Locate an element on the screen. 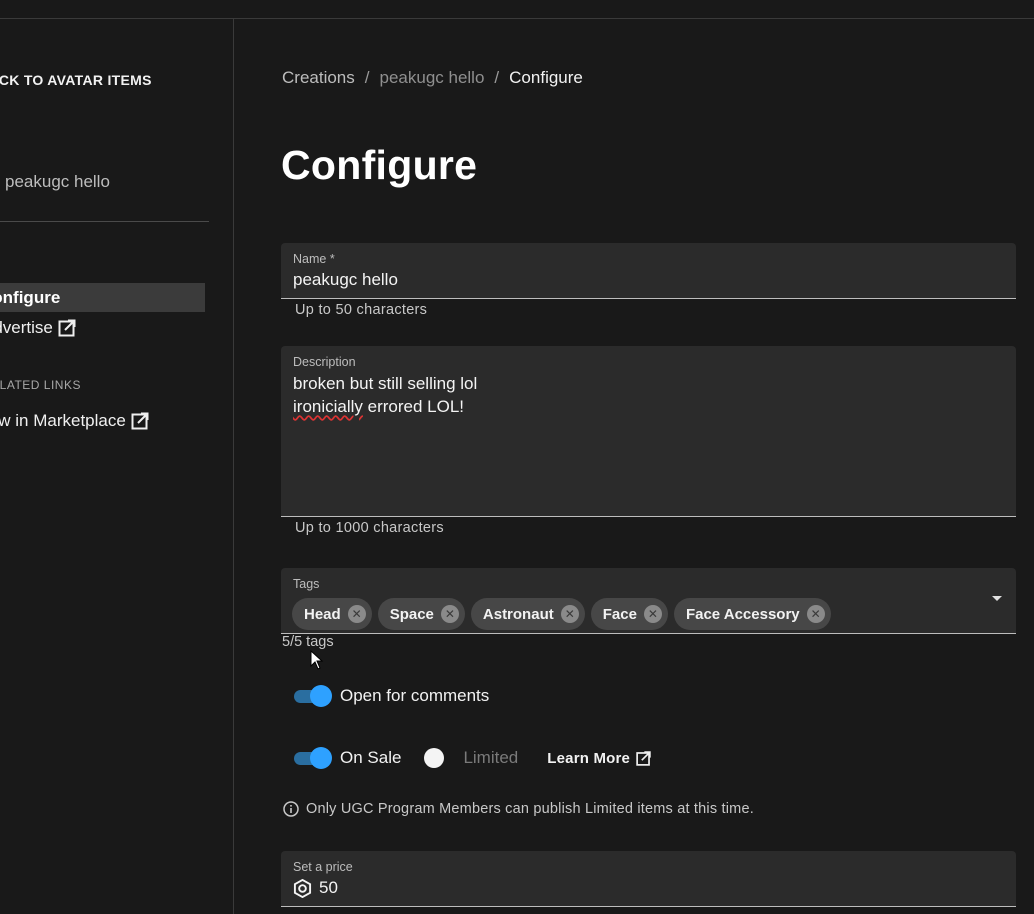  tag-chip: Face Accessory ✕ is located at coordinates (752, 614).